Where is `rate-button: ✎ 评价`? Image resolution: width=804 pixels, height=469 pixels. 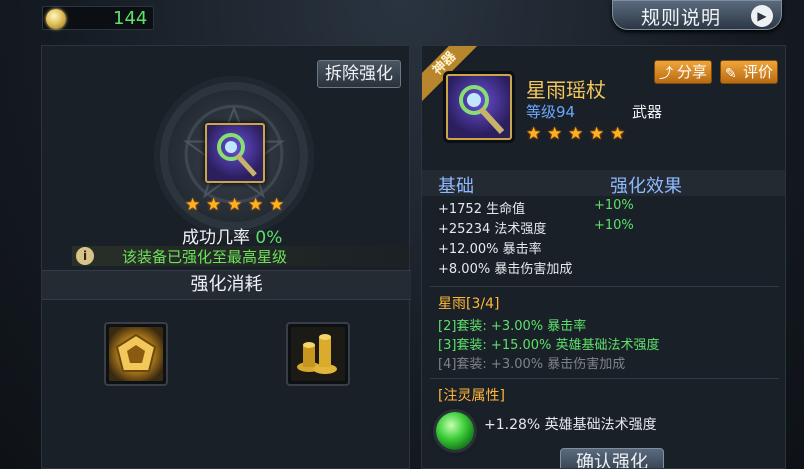
rate-button: ✎ 评价 is located at coordinates (749, 72).